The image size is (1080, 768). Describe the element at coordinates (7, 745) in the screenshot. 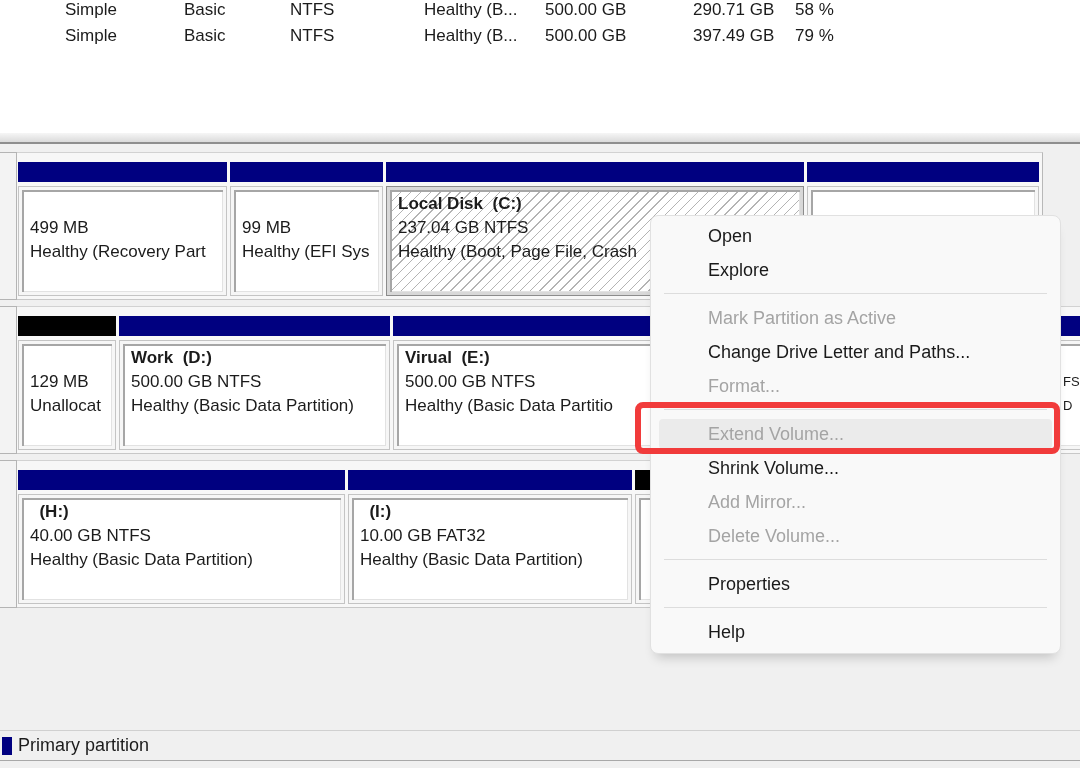

I see `legend-swatch-icon` at that location.